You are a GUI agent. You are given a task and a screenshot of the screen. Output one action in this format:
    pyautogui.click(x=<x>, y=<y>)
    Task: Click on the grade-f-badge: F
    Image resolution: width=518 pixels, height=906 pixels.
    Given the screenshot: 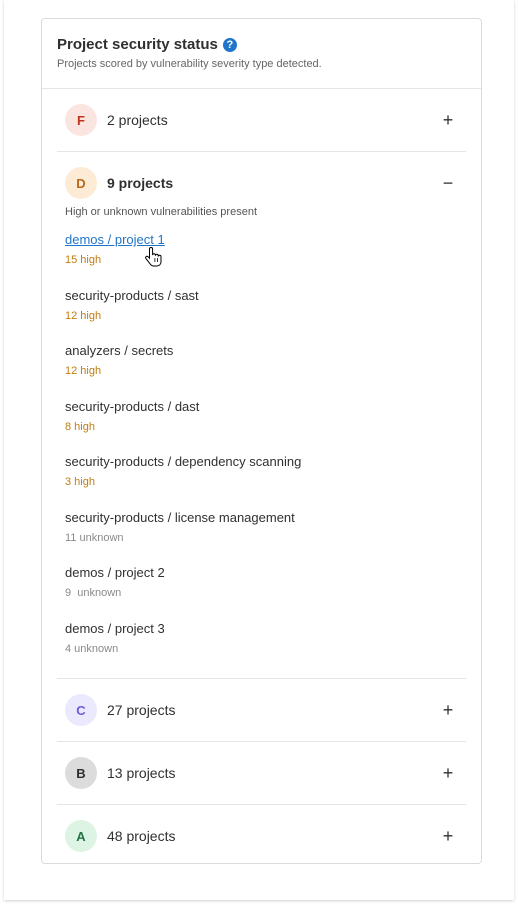 What is the action you would take?
    pyautogui.click(x=81, y=120)
    